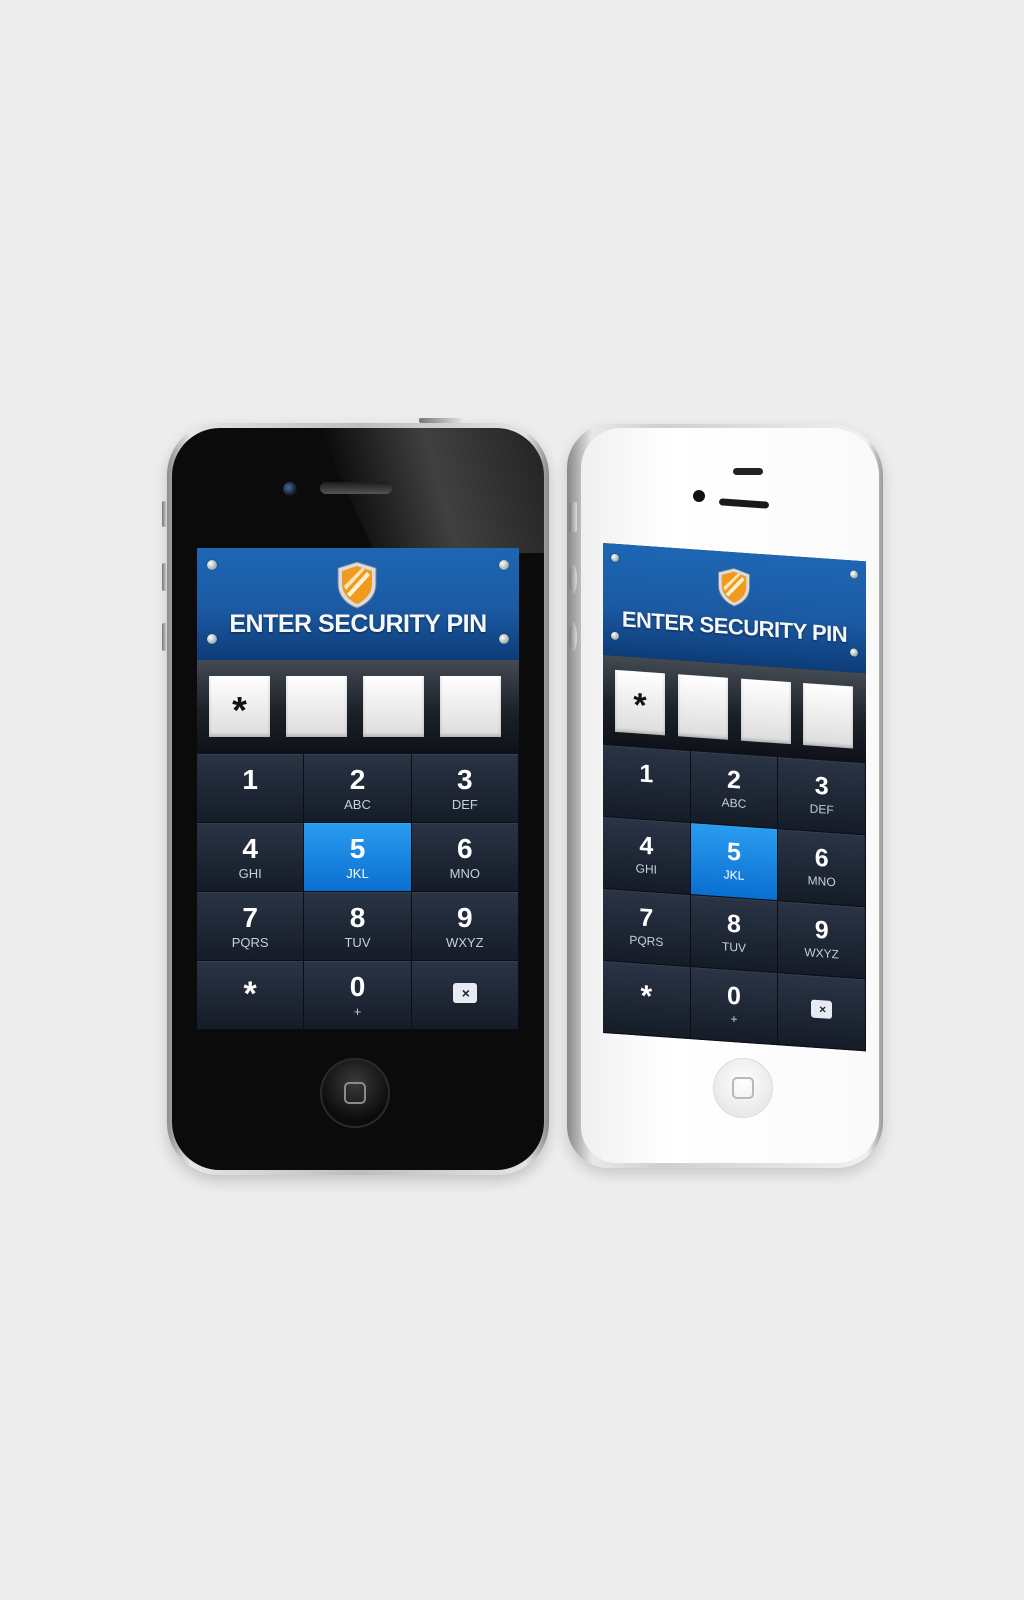 The image size is (1024, 1600). Describe the element at coordinates (357, 1011) in the screenshot. I see `key-letters: +` at that location.